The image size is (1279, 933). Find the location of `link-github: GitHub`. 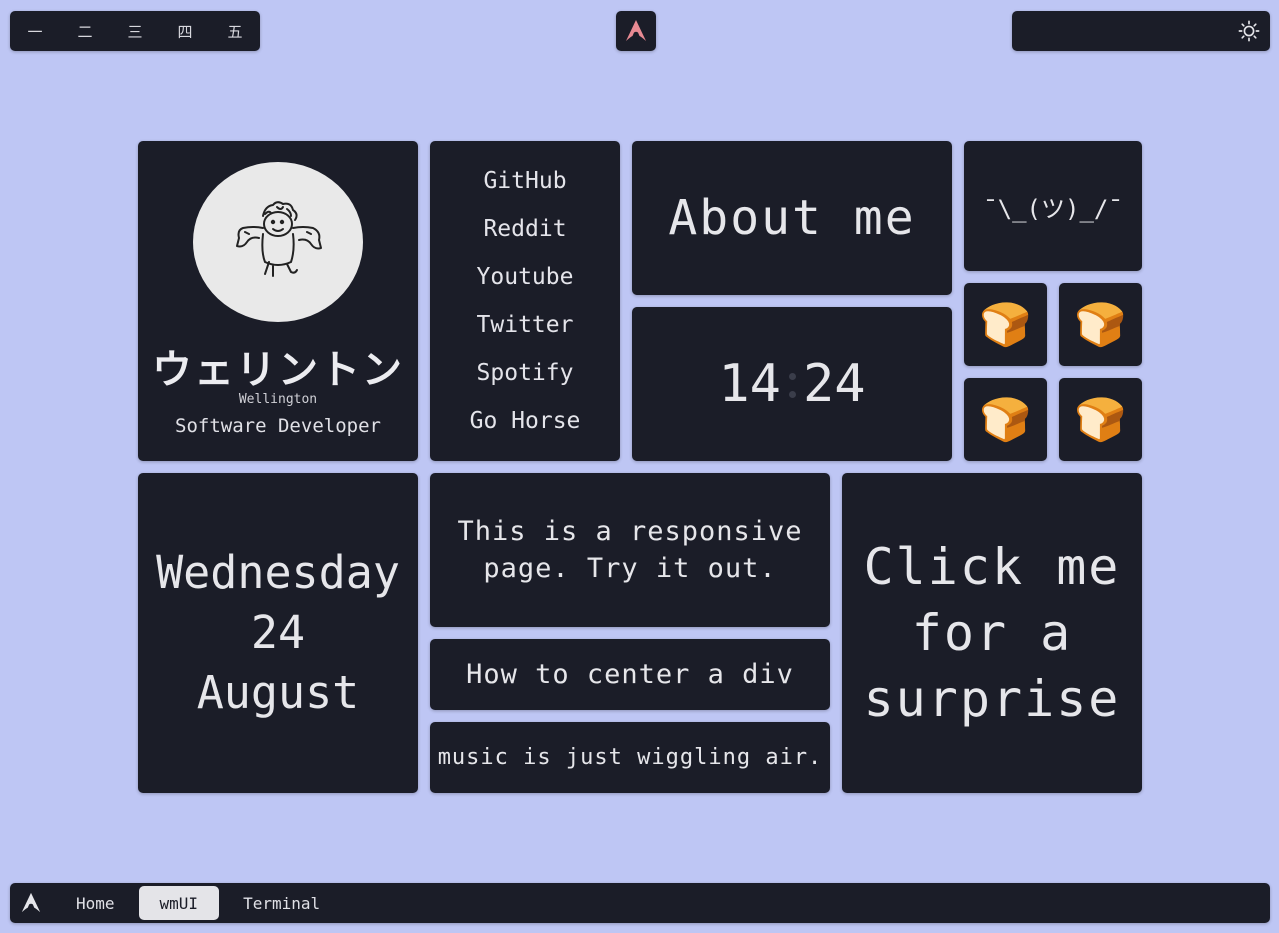

link-github: GitHub is located at coordinates (525, 189).